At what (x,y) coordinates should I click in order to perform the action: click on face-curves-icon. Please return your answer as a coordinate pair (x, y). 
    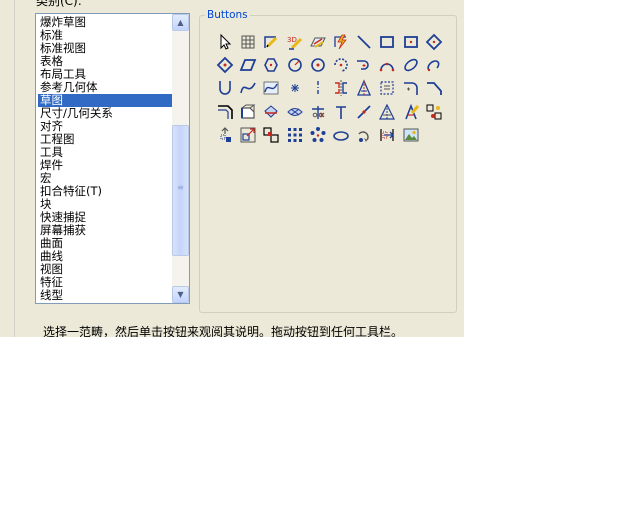
    Looking at the image, I should click on (295, 112).